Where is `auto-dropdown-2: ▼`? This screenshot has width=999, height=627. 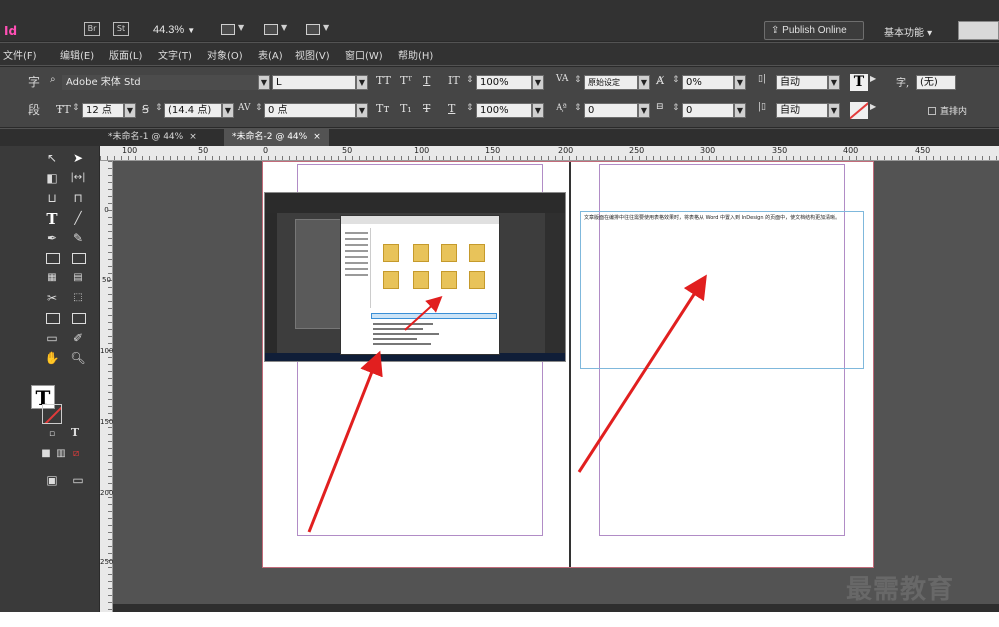 auto-dropdown-2: ▼ is located at coordinates (834, 110).